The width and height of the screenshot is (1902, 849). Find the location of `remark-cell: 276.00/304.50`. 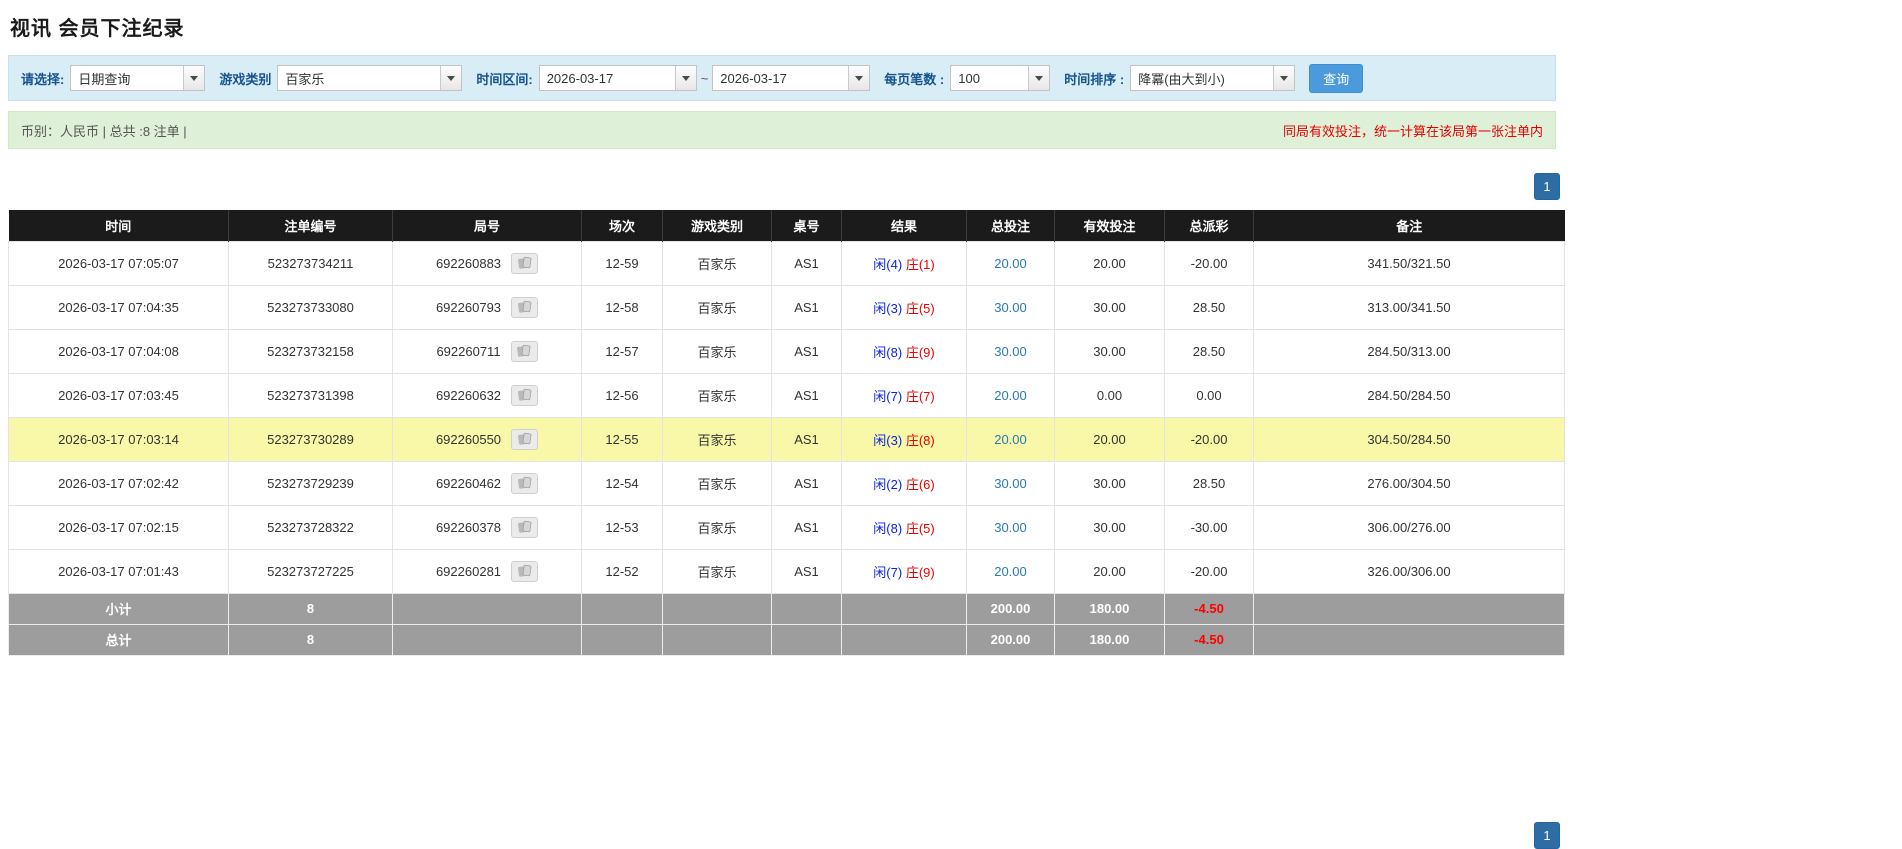

remark-cell: 276.00/304.50 is located at coordinates (1409, 483).